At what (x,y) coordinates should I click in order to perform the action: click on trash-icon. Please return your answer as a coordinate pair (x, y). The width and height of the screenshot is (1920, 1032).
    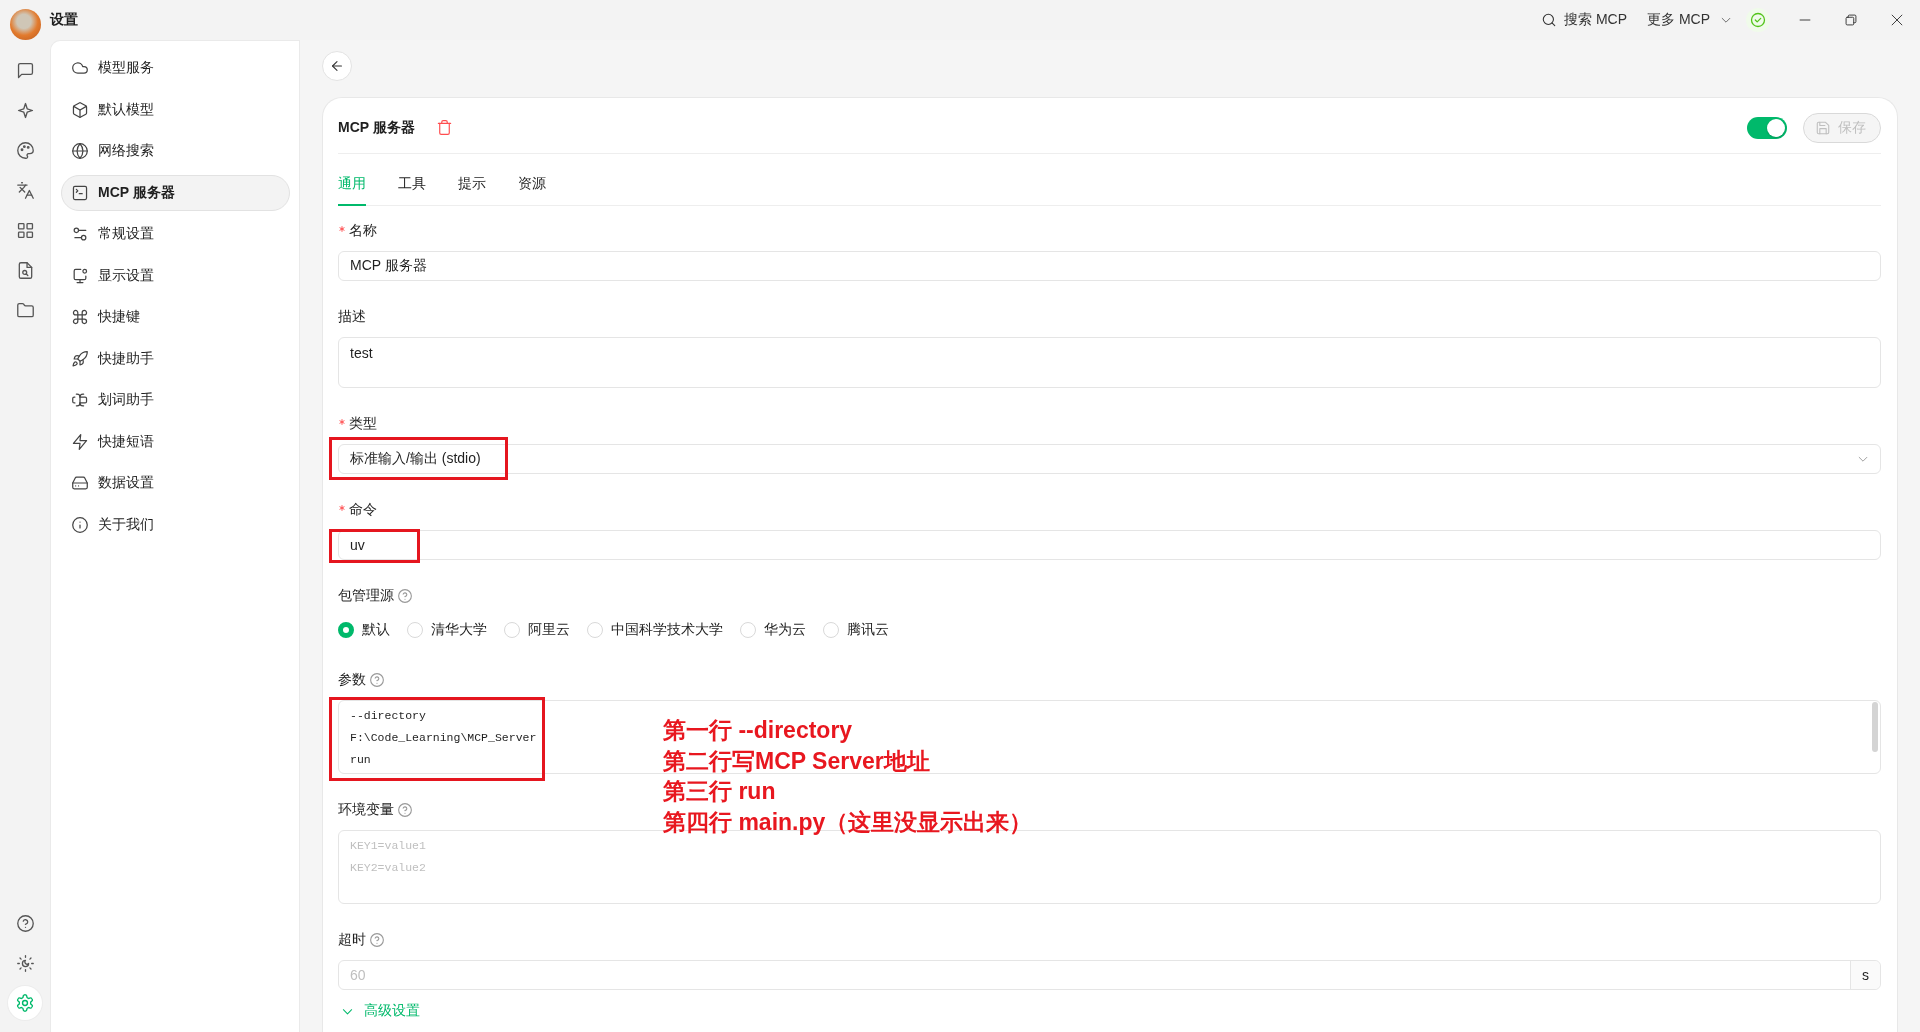
    Looking at the image, I should click on (444, 127).